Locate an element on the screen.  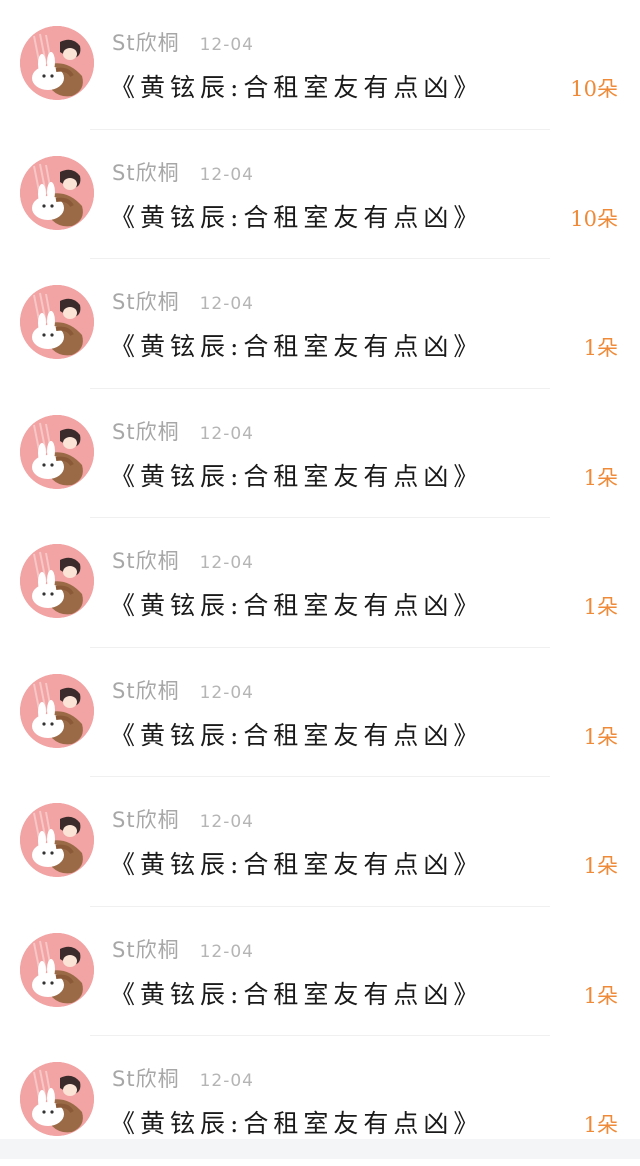
bottom-bar is located at coordinates (320, 1149).